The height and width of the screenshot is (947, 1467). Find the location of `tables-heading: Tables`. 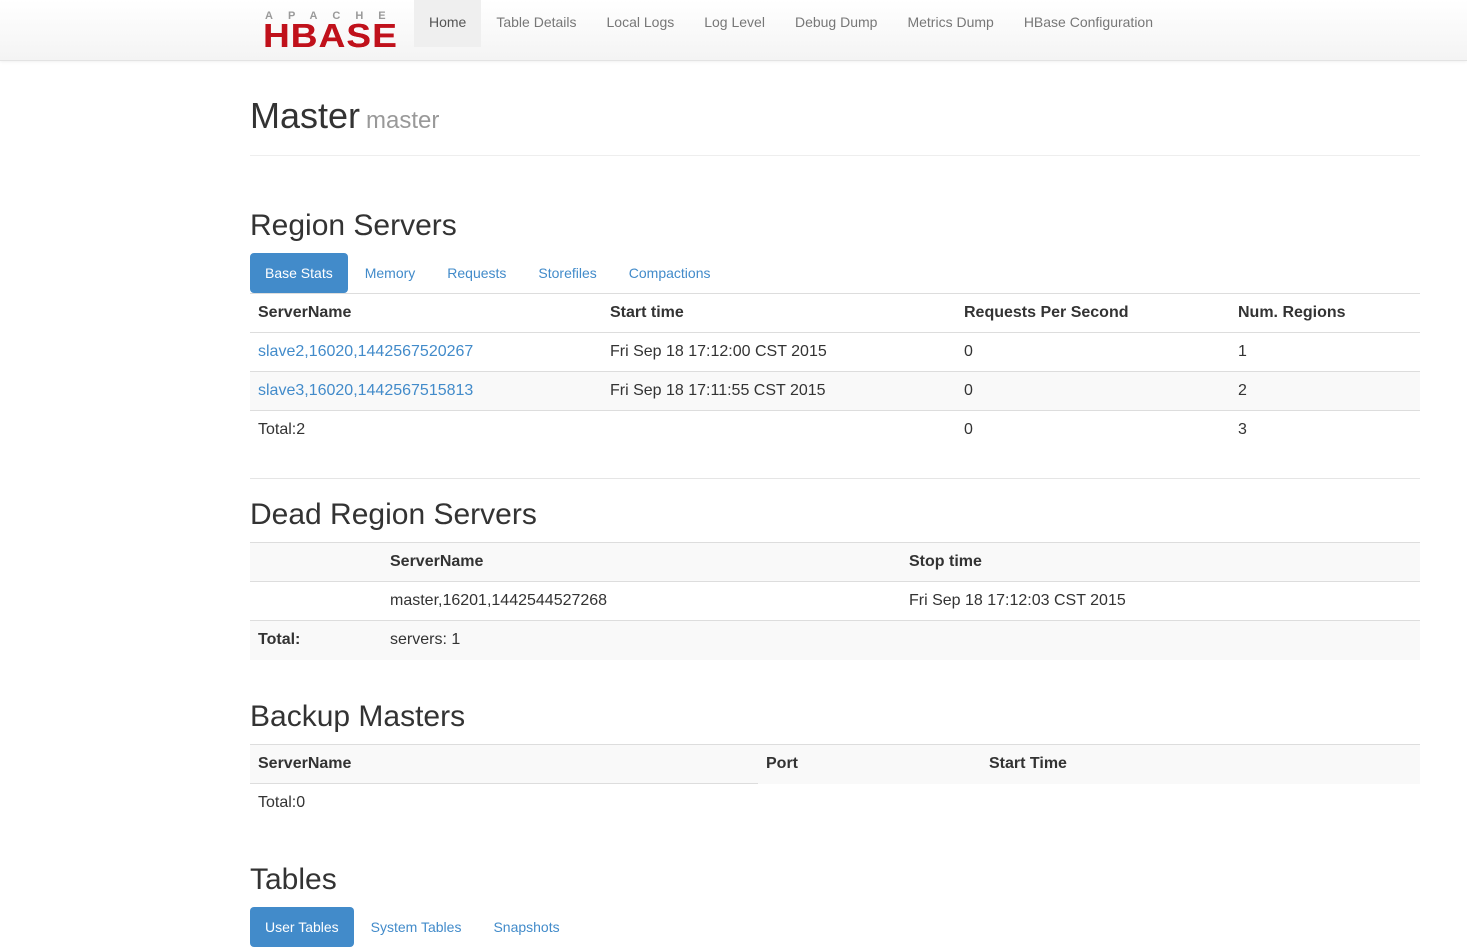

tables-heading: Tables is located at coordinates (293, 879).